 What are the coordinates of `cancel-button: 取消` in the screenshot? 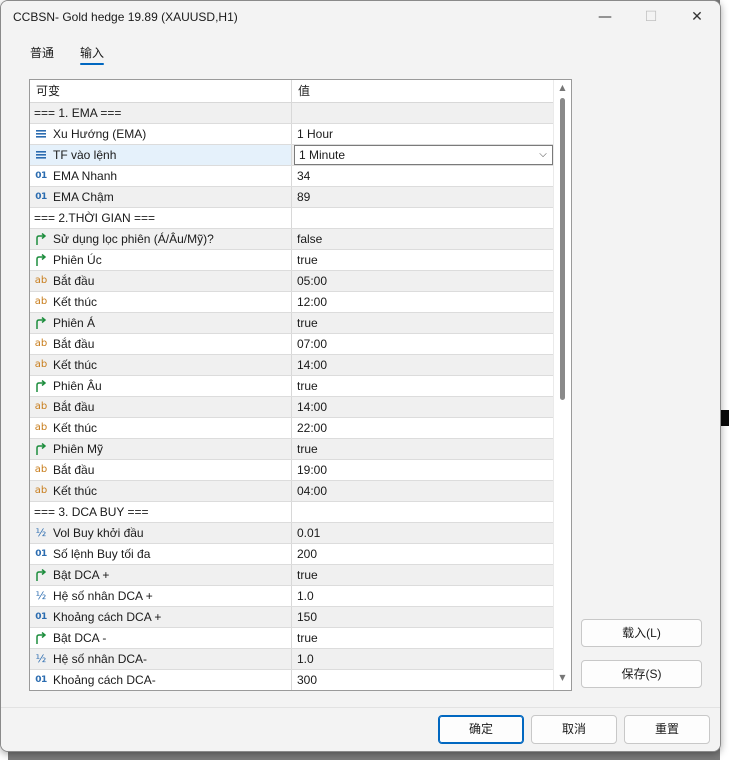 It's located at (574, 729).